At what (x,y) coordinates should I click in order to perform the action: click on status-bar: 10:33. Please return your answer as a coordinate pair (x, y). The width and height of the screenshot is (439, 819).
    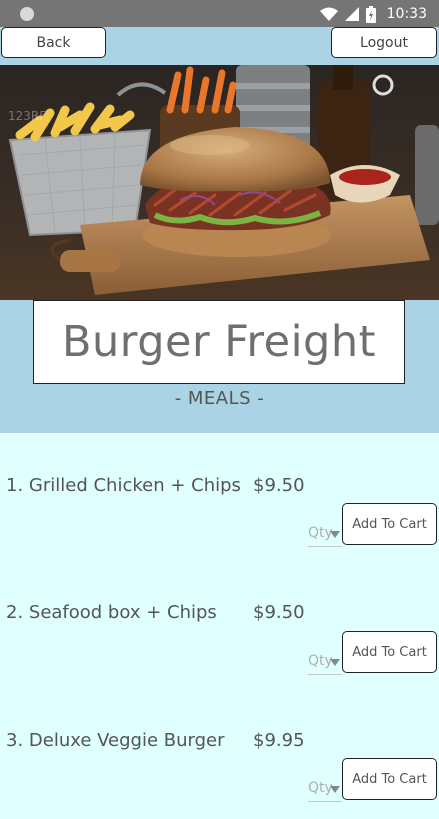
    Looking at the image, I should click on (219, 13).